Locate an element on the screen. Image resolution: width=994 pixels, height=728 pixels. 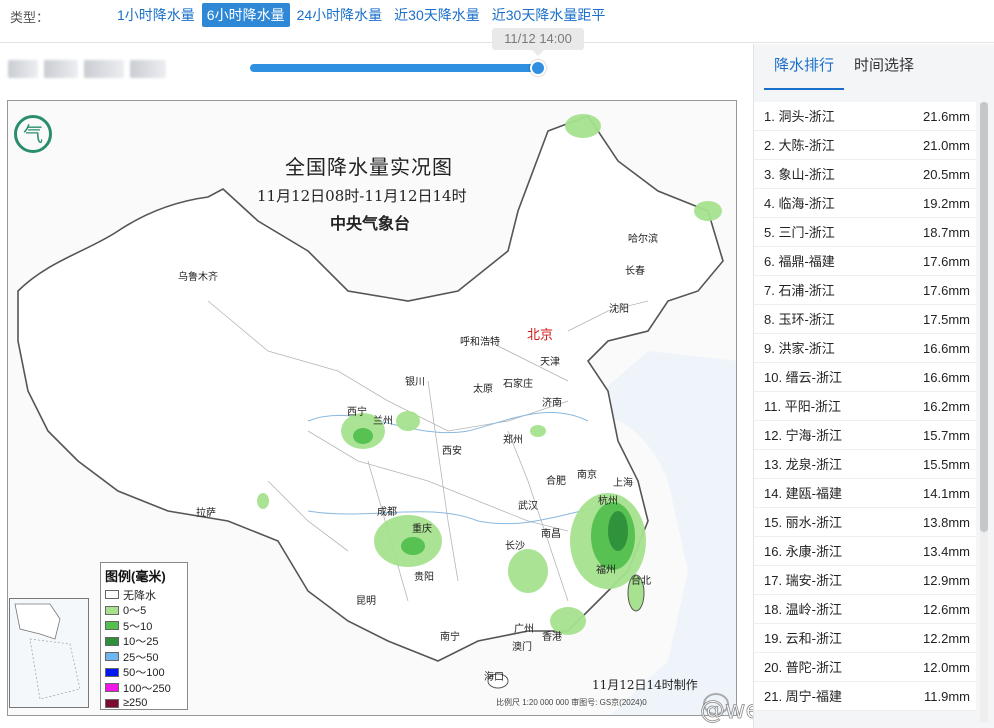
tab-6h-precip: 6小时降水量 is located at coordinates (245, 15).